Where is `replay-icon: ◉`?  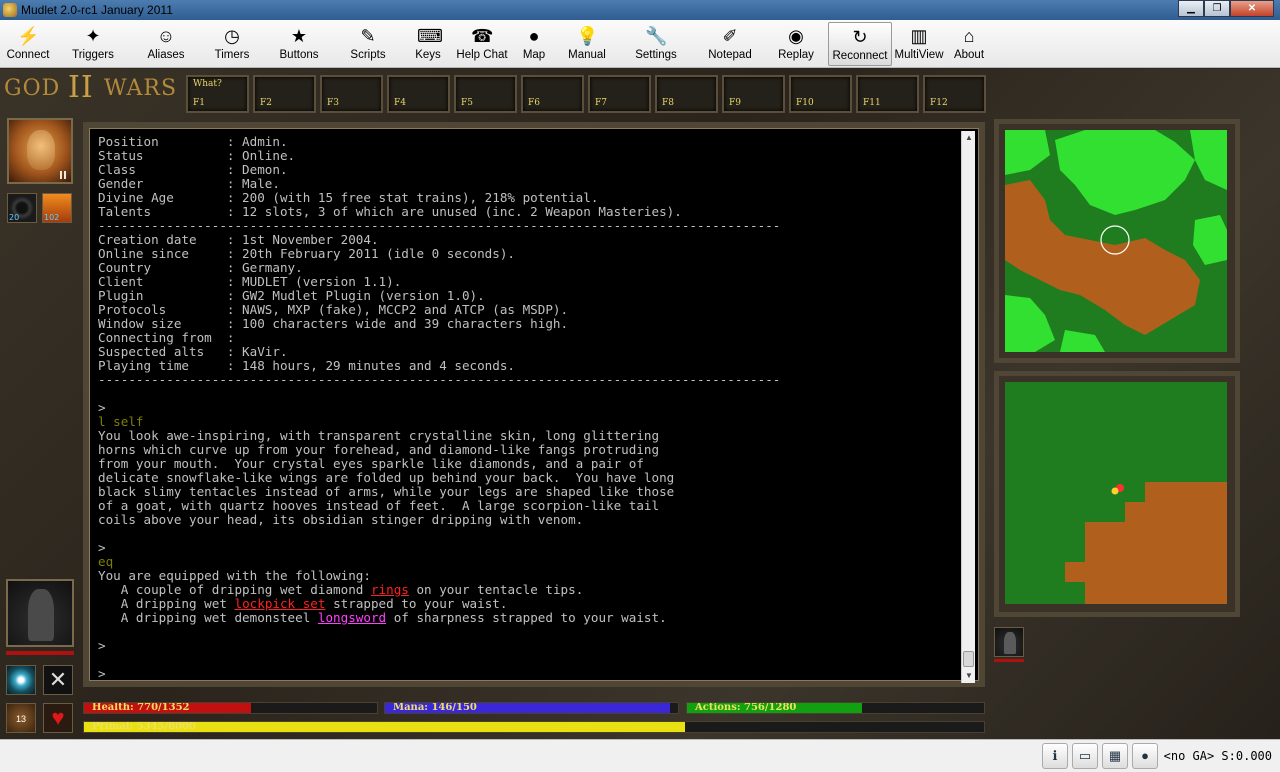
replay-icon: ◉ is located at coordinates (796, 36).